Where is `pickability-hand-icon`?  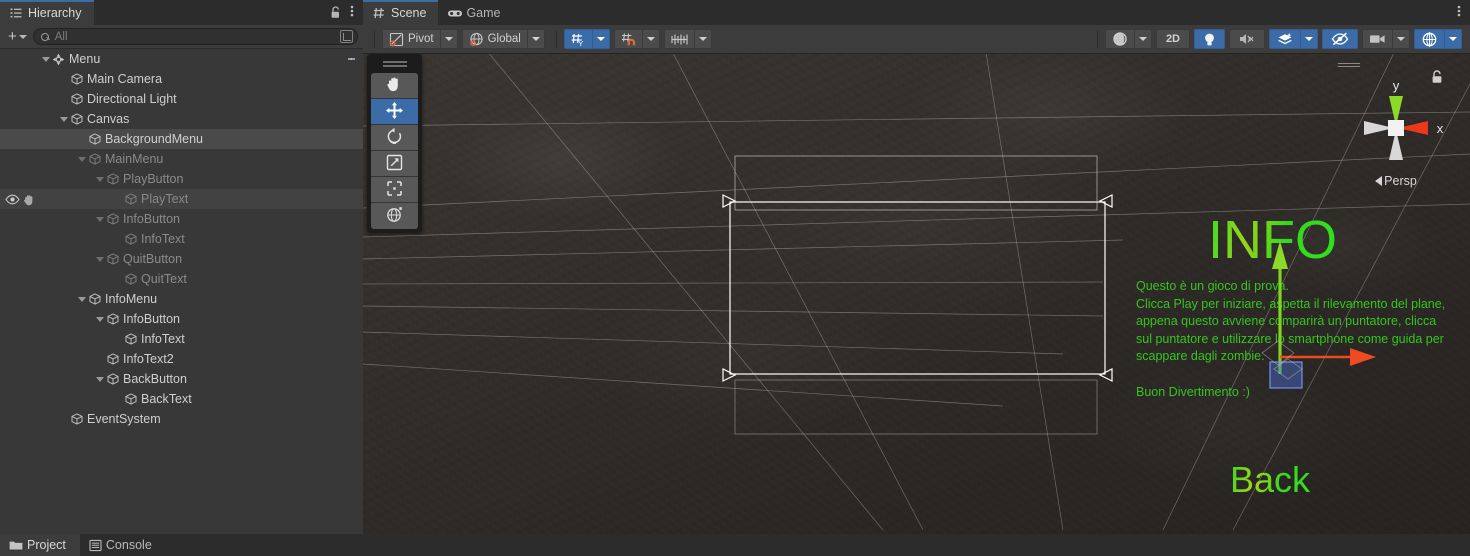
pickability-hand-icon is located at coordinates (28, 199).